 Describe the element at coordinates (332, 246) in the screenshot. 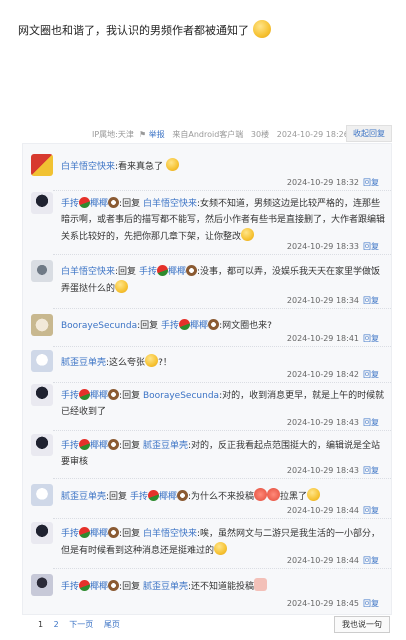

I see `reply-time: 2024-10-29 18:33 回复` at that location.